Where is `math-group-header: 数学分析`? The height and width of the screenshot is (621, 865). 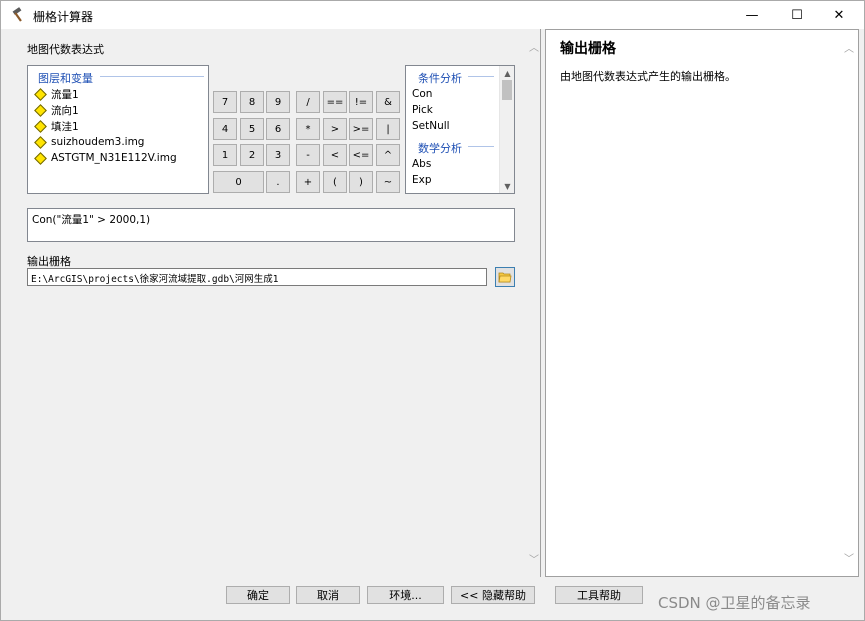 math-group-header: 数学分析 is located at coordinates (440, 148).